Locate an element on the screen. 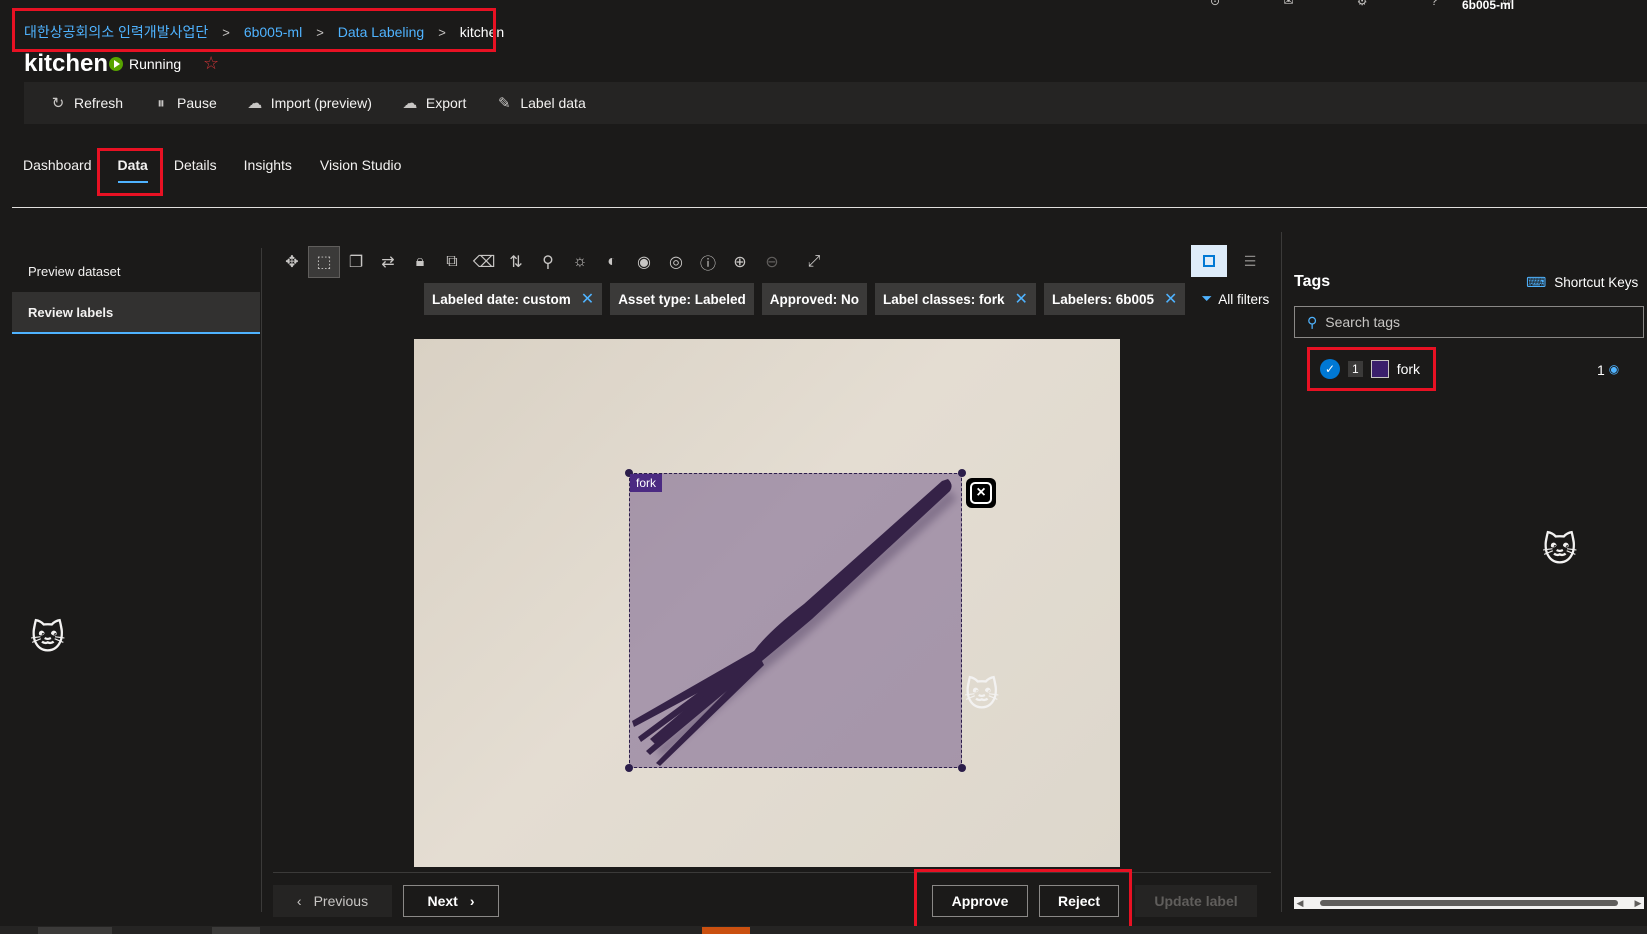 This screenshot has height=934, width=1647. filter-chip-approved: Approved: No is located at coordinates (814, 299).